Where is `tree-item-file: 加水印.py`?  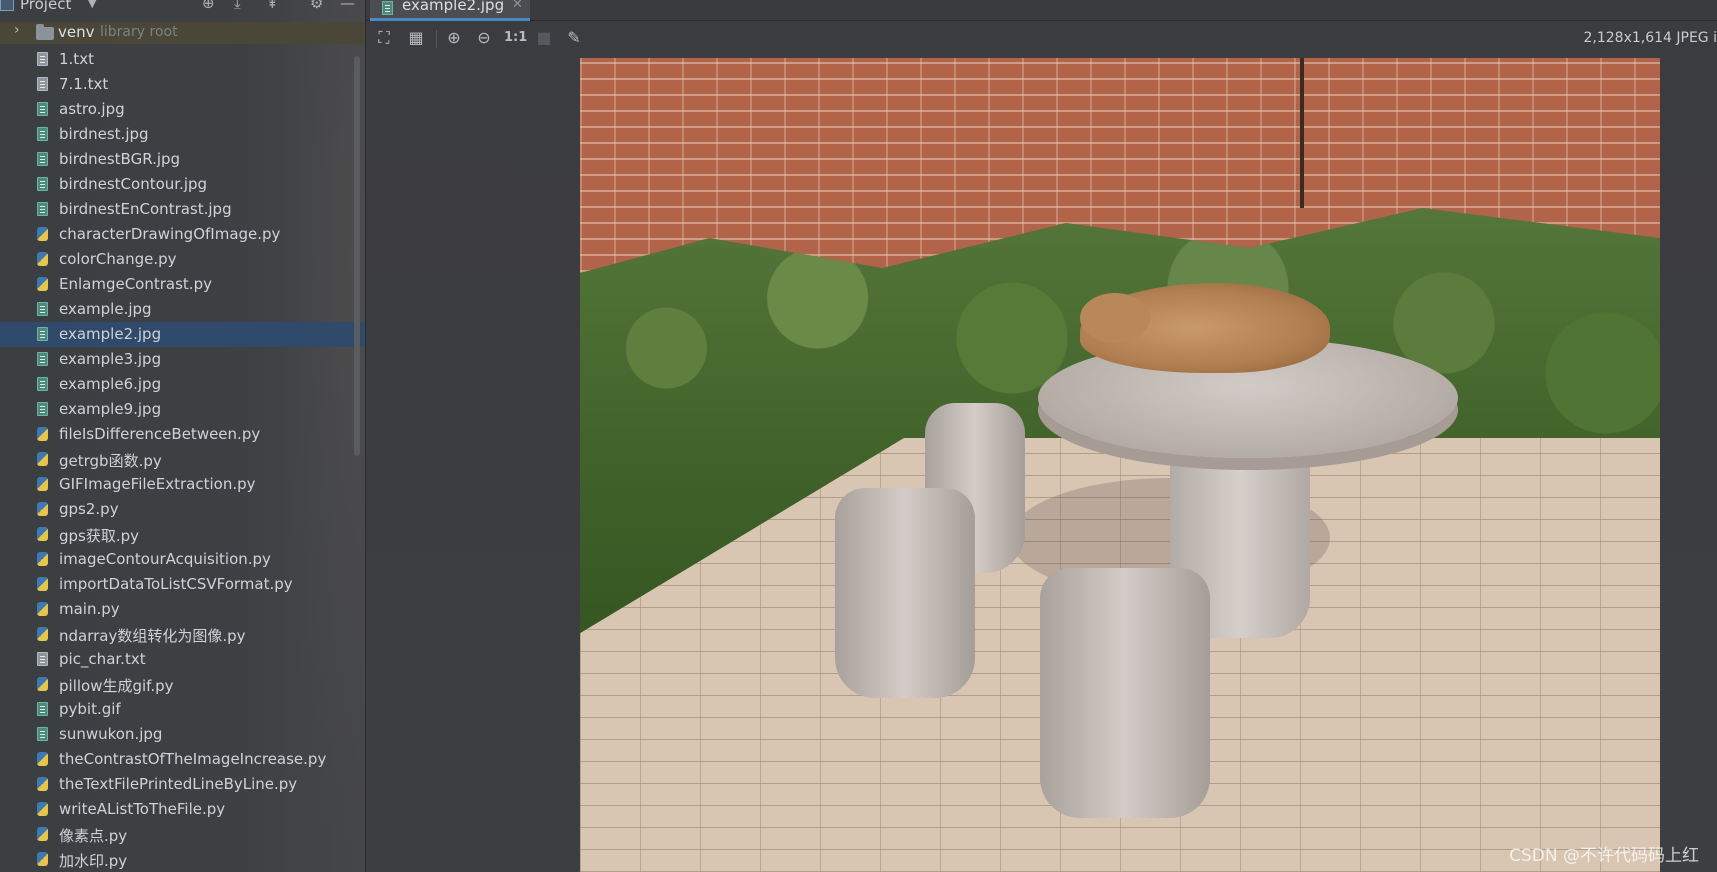 tree-item-file: 加水印.py is located at coordinates (182, 859).